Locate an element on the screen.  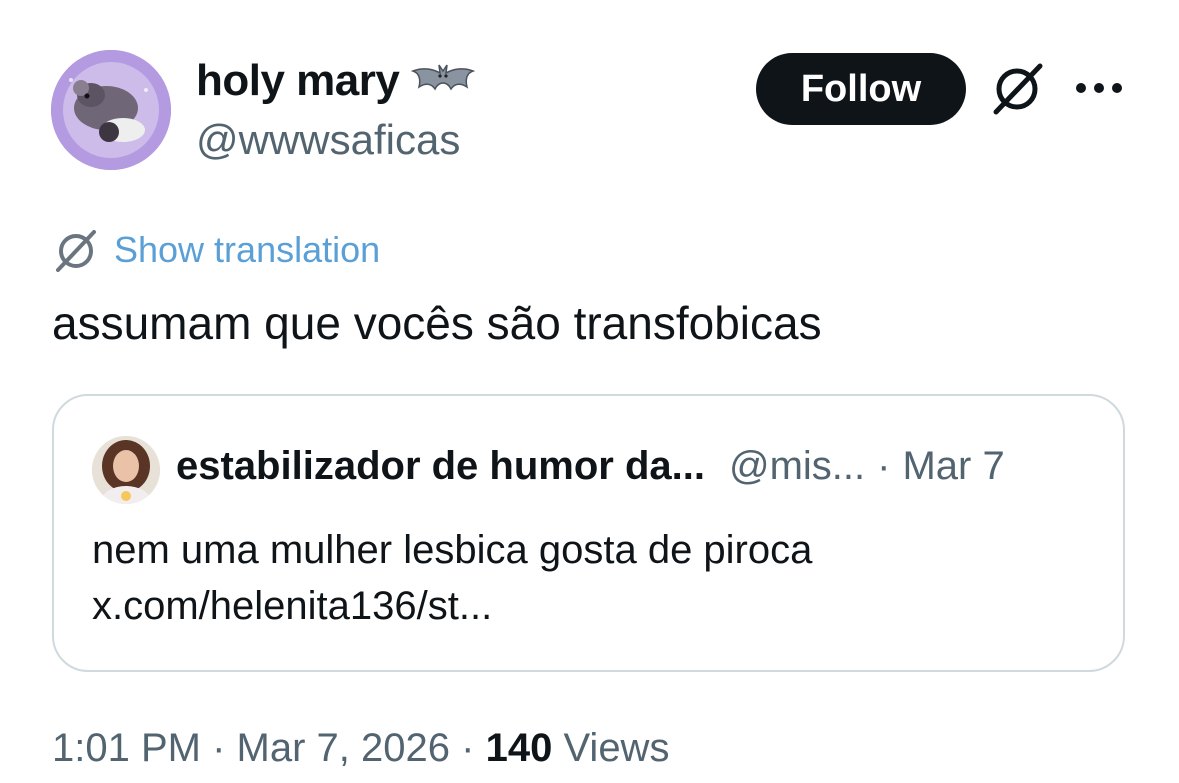
author-handle: @wwwsaficas is located at coordinates (328, 140).